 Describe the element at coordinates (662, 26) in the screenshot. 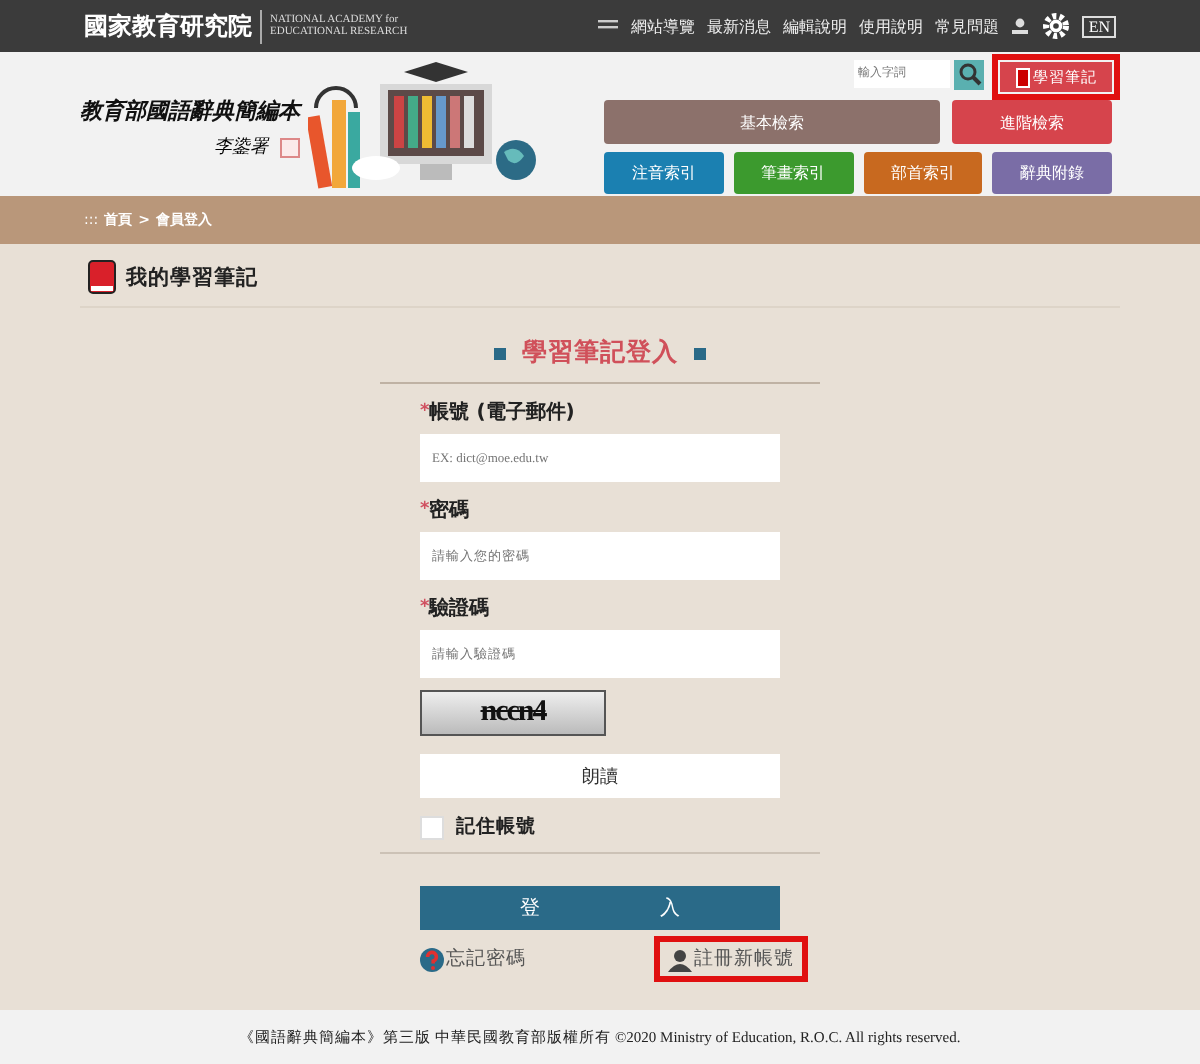

I see `nav-link: 網站導覽` at that location.